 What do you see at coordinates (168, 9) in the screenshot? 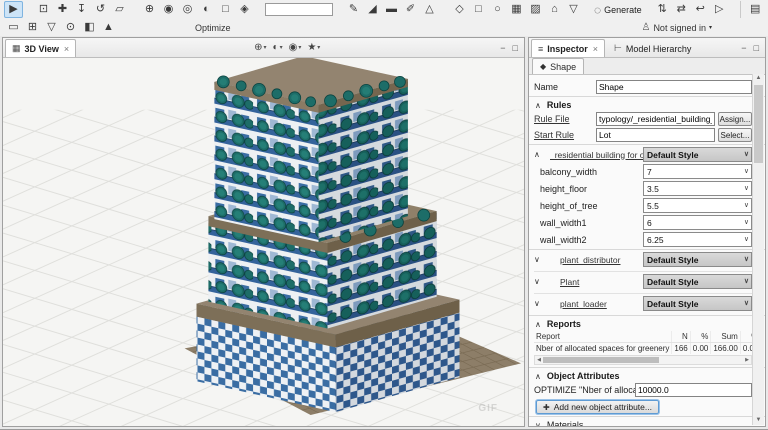
I see `rotate-view-tool-icon: ◉` at bounding box center [168, 9].